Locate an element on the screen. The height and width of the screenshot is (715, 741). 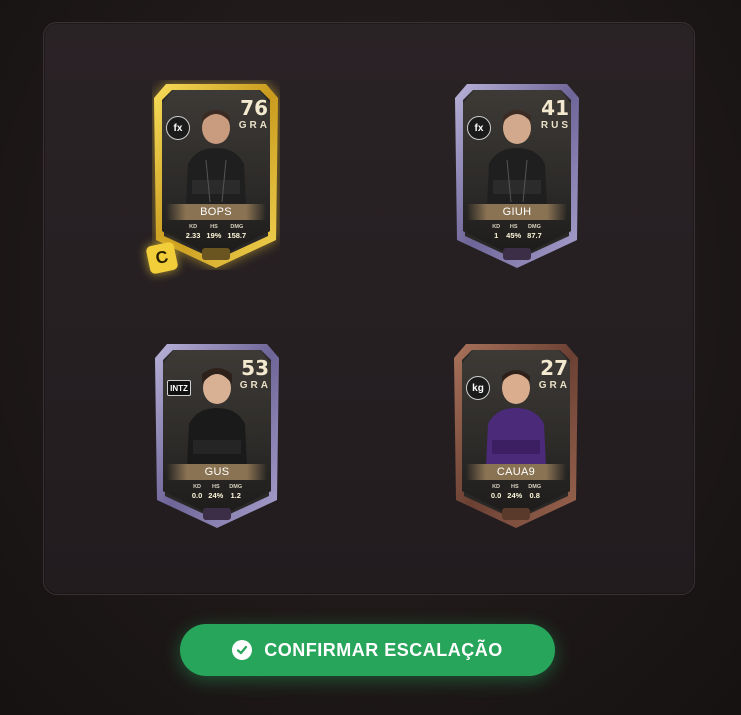
player-card-bops: fx 76 GRA BOPS KD 2.33 HS 19% DMG 158.7 is located at coordinates (216, 175).